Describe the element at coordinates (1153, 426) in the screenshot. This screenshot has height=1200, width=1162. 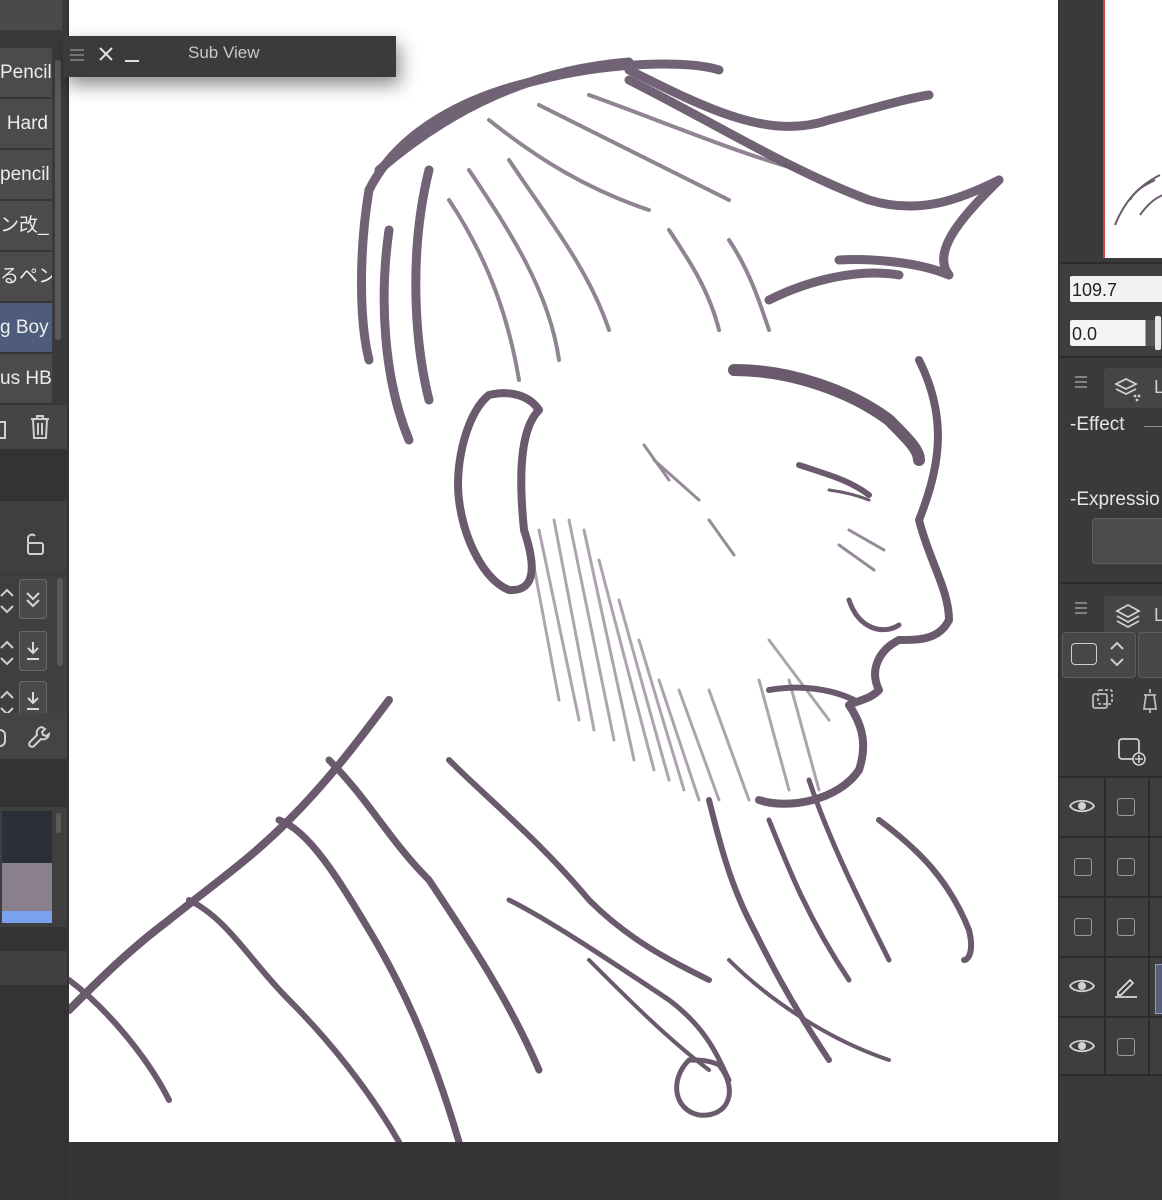
I see `effect-section-line` at that location.